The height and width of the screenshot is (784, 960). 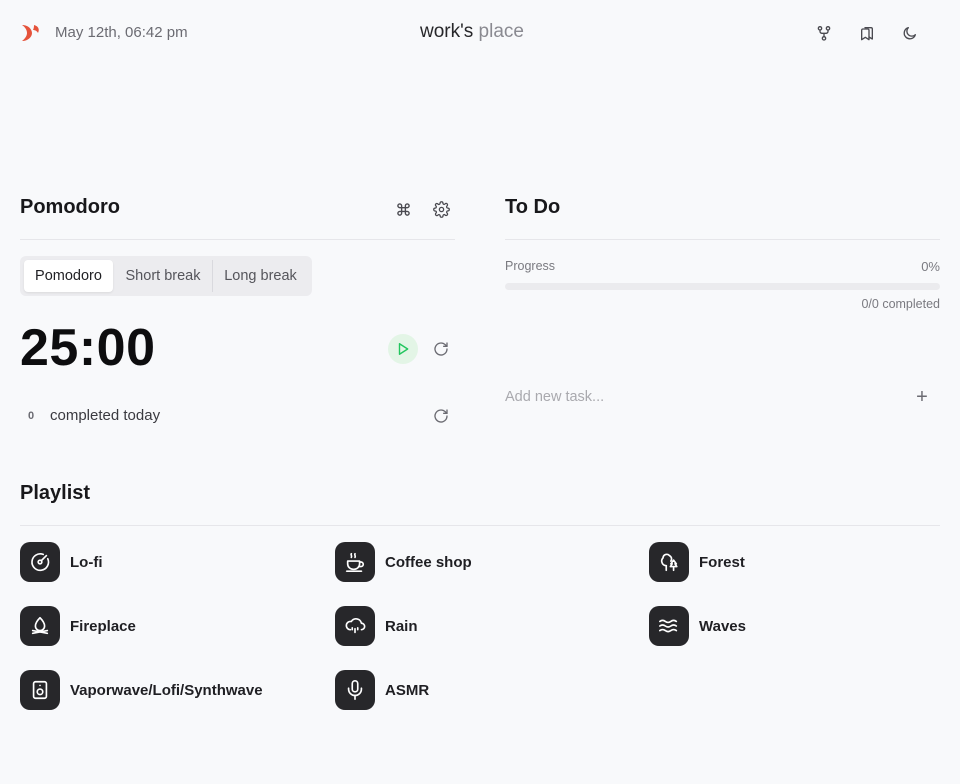 What do you see at coordinates (722, 239) in the screenshot?
I see `todo-divider` at bounding box center [722, 239].